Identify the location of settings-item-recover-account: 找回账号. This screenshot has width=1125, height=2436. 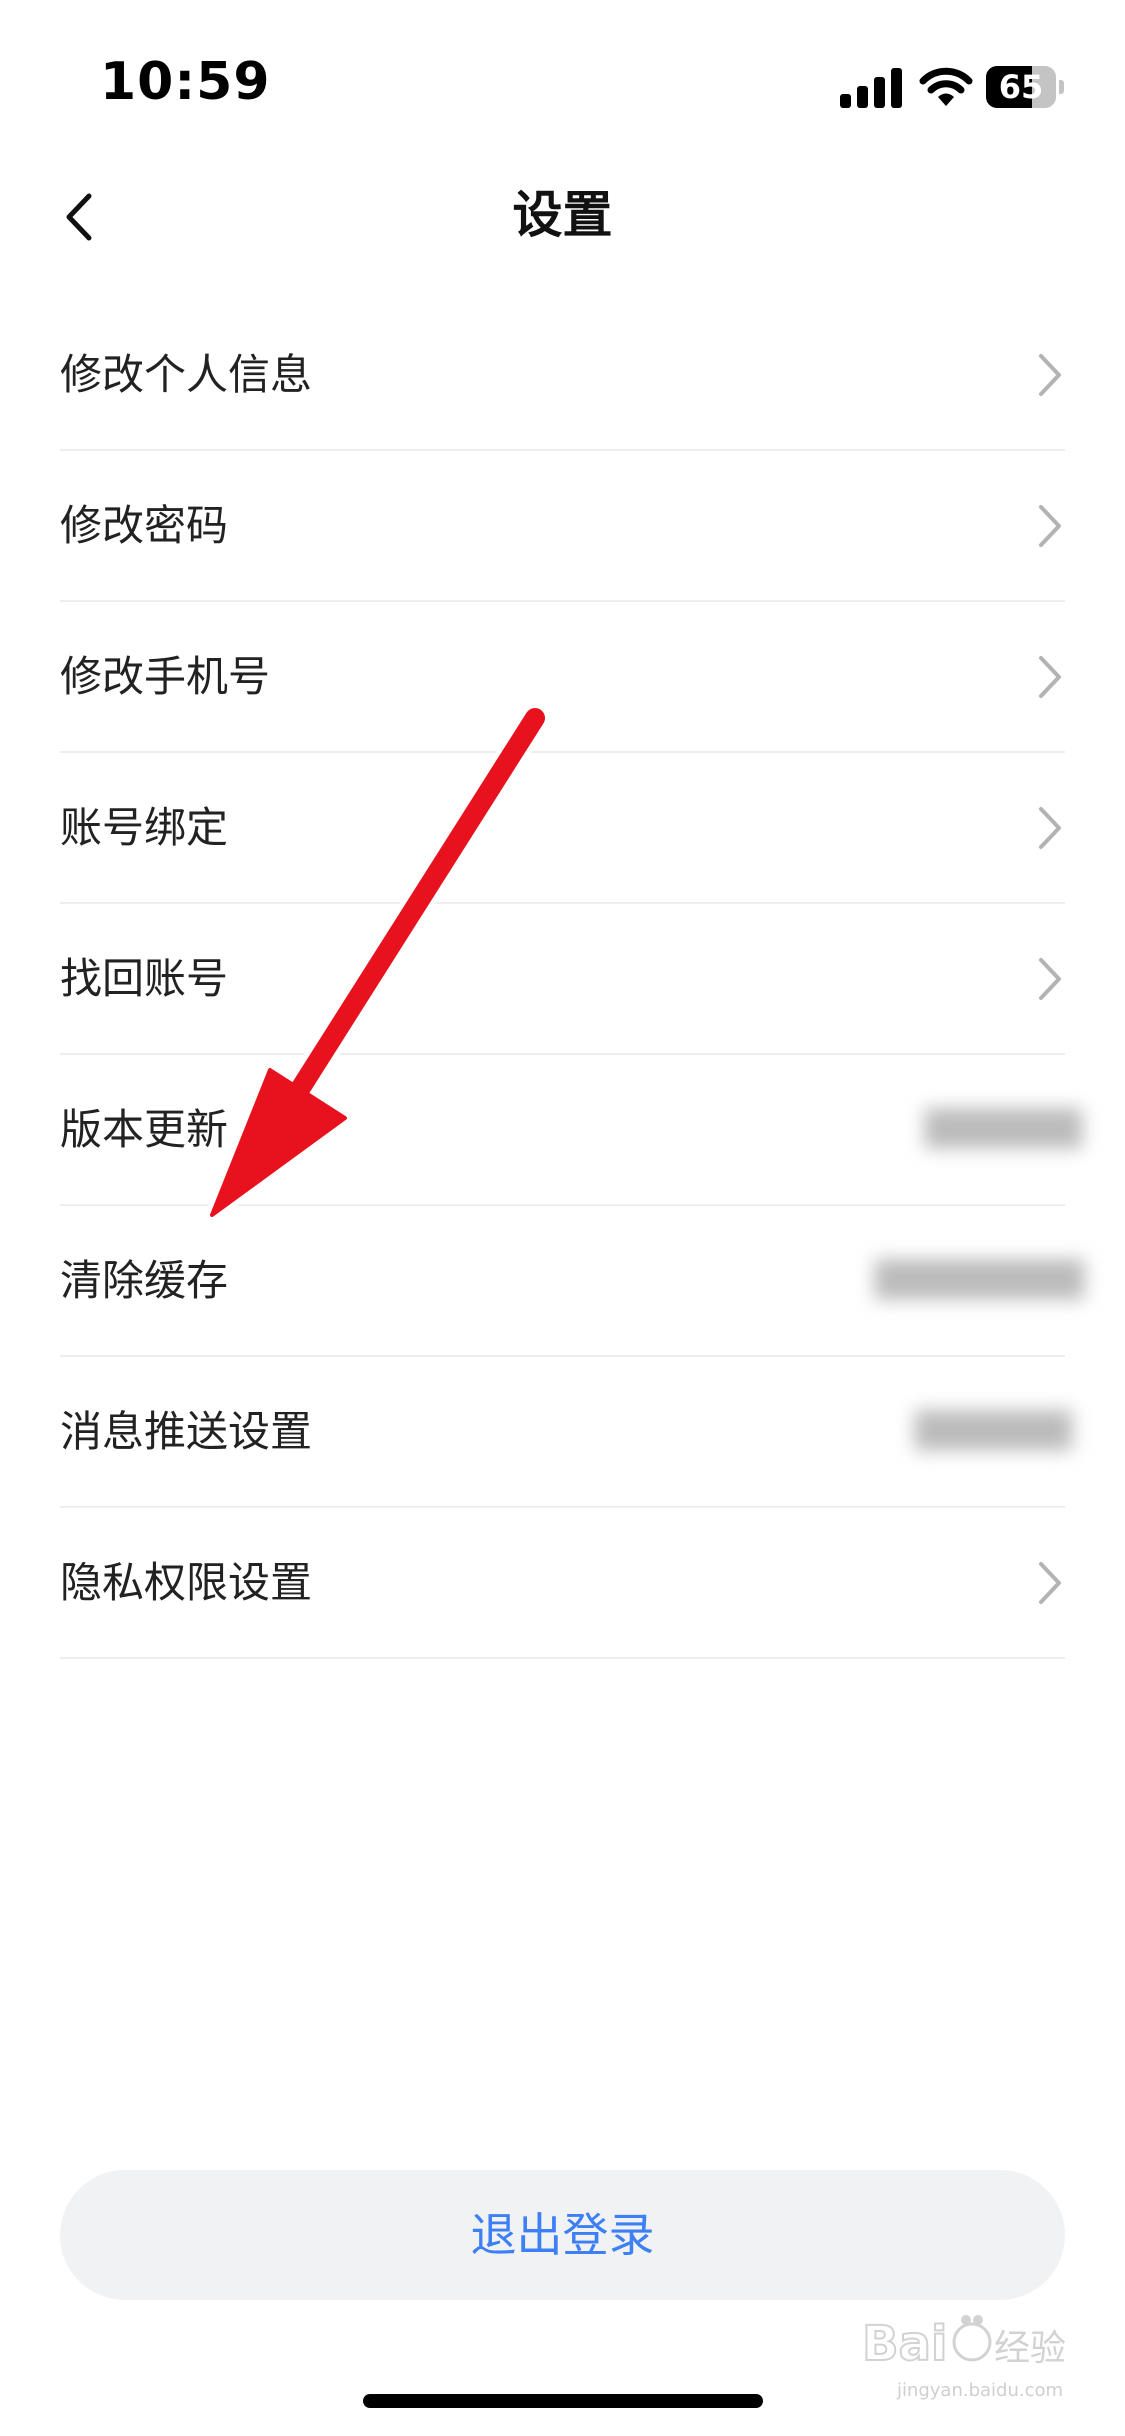
(562, 979).